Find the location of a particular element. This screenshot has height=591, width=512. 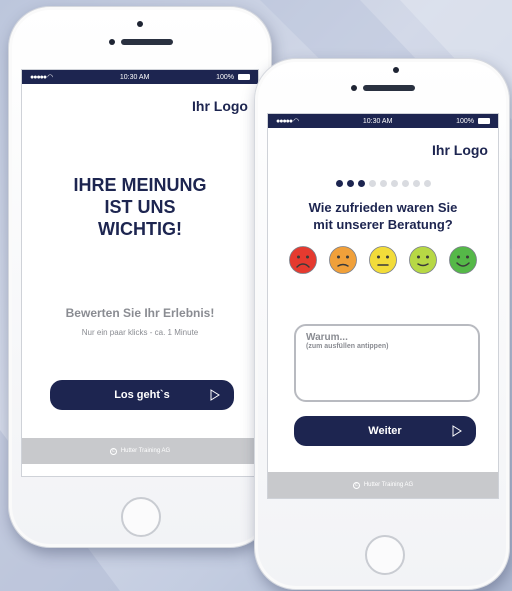

headline-line-3: WICHTIG! is located at coordinates (140, 229).